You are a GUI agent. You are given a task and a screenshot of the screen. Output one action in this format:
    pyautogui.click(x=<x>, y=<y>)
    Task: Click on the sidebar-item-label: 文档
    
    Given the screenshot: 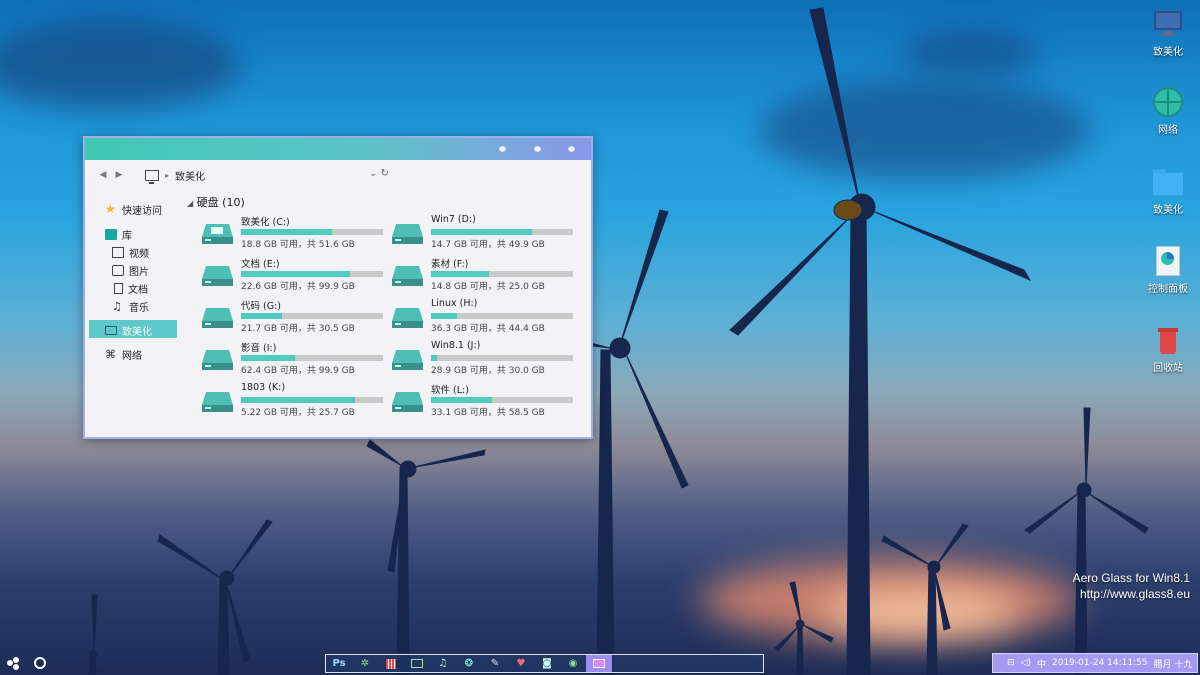 What is the action you would take?
    pyautogui.click(x=138, y=290)
    